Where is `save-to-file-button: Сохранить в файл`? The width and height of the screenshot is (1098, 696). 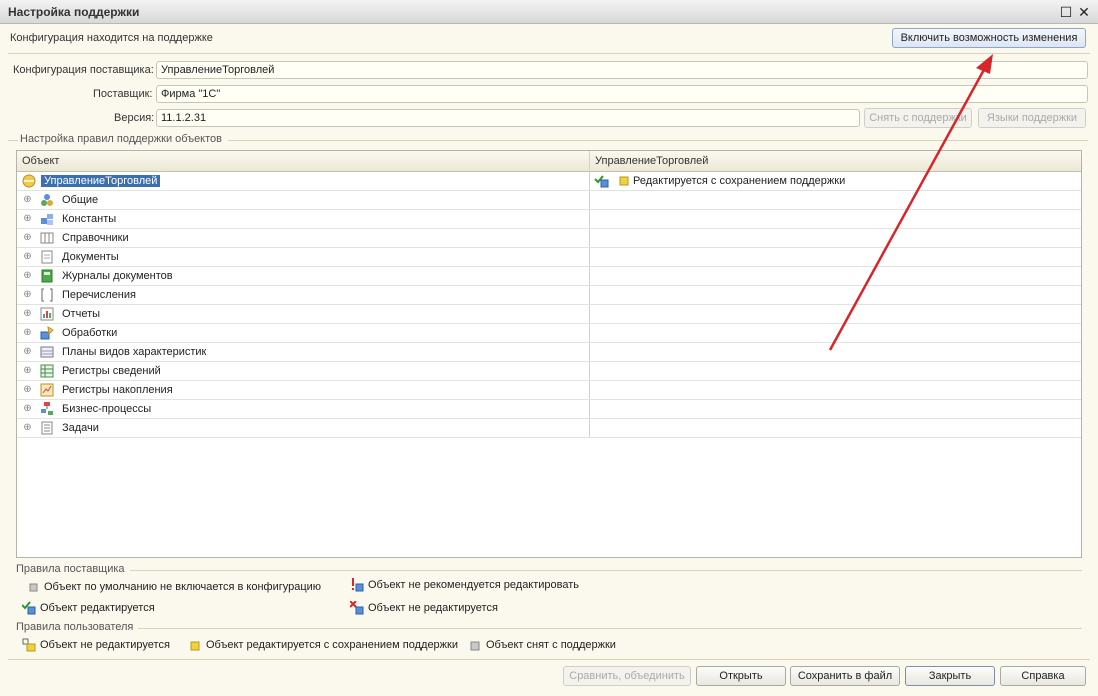 save-to-file-button: Сохранить в файл is located at coordinates (845, 676).